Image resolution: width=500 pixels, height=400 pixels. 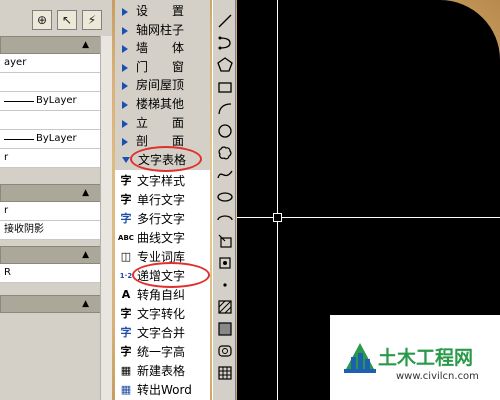 What do you see at coordinates (19, 139) in the screenshot?
I see `linetype-sample` at bounding box center [19, 139].